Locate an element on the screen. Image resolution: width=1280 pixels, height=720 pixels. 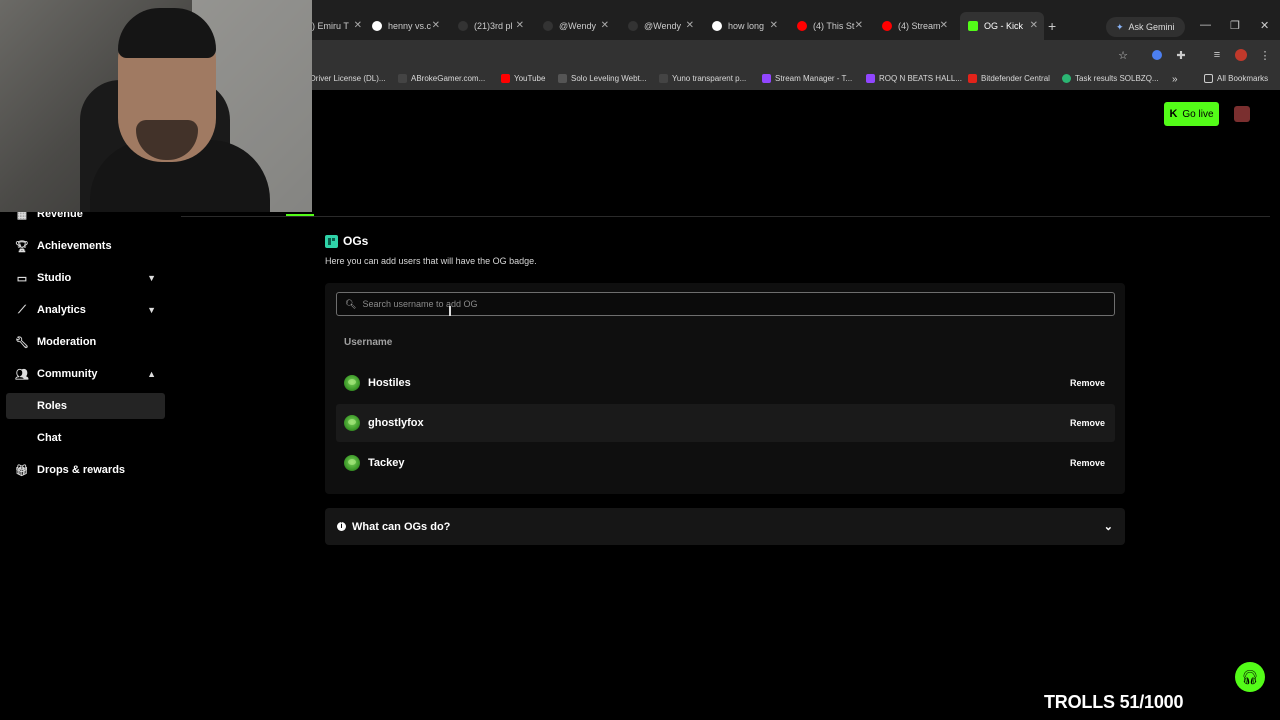
og-badge-icon is located at coordinates (331, 241).